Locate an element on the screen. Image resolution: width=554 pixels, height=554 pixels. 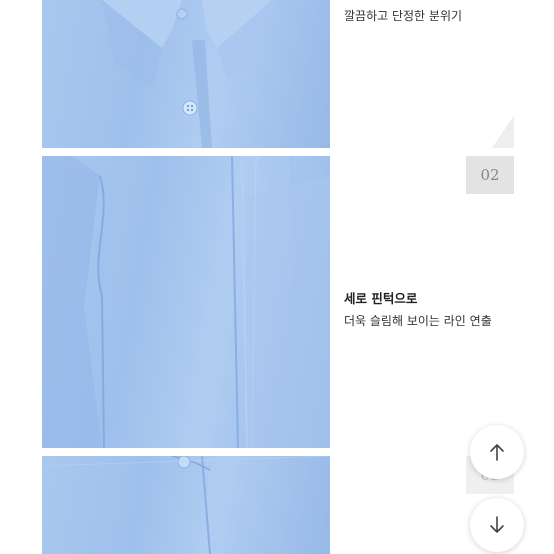
section-1-subtitle: 깔끔하고 단정한 분위기 is located at coordinates (403, 16).